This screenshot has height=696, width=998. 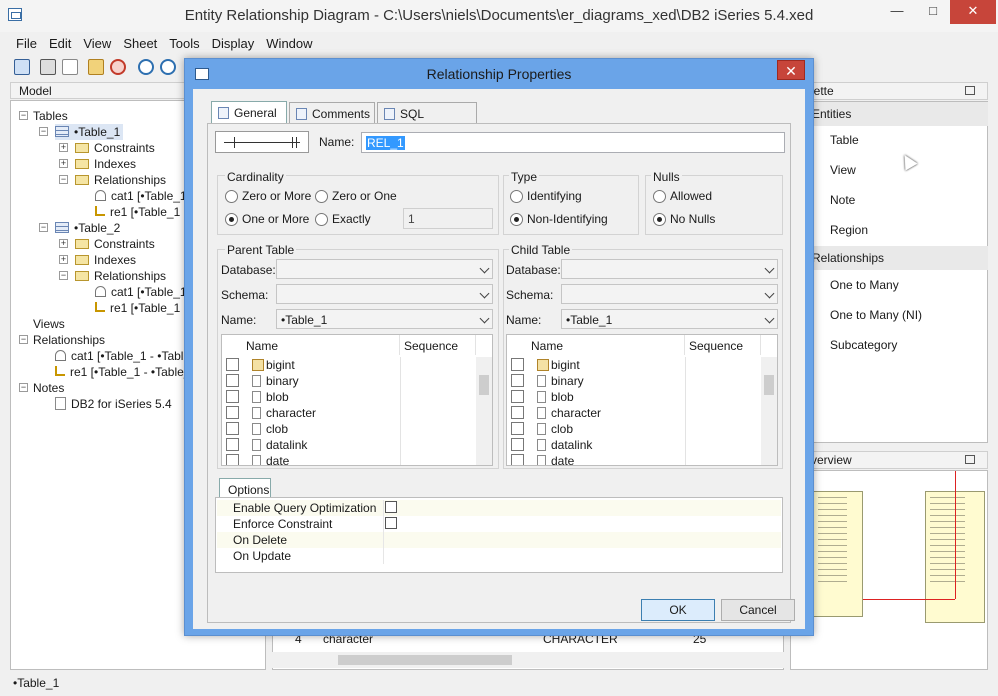 I want to click on page-setup-icon, so click(x=70, y=67).